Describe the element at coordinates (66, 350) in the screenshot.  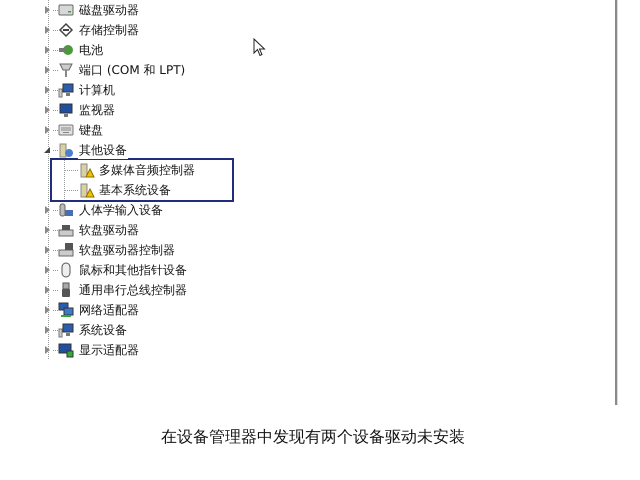
I see `display-icon` at that location.